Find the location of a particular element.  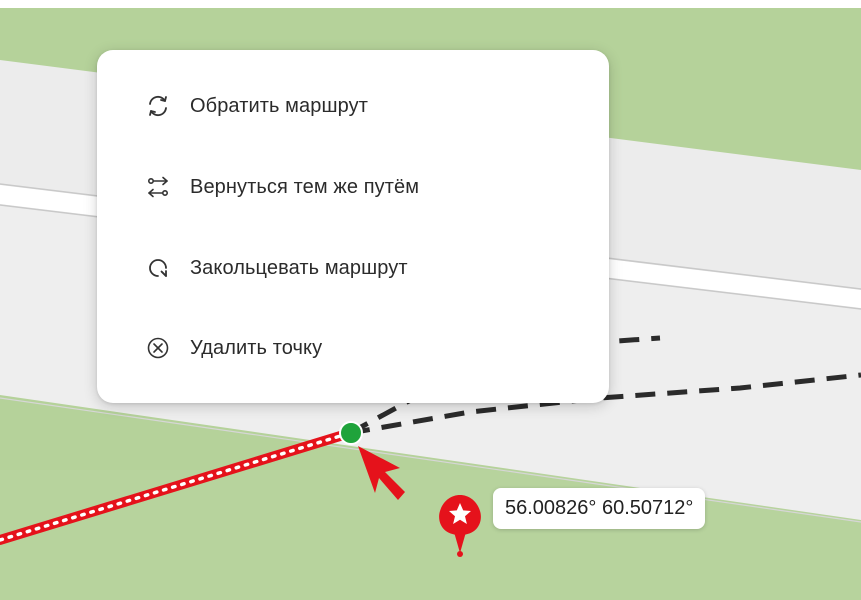

menu-item-label: Закольцевать маршрут is located at coordinates (299, 267).